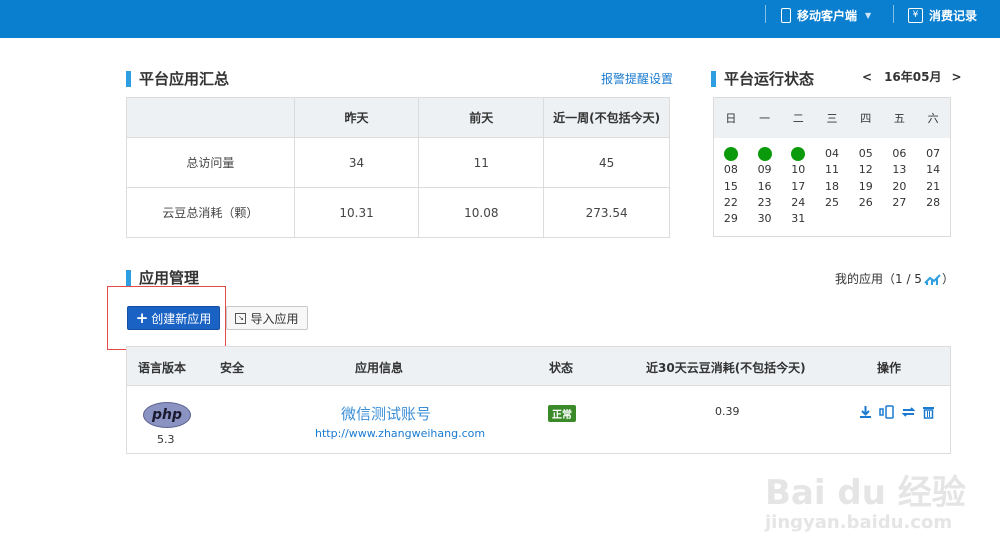 The width and height of the screenshot is (1000, 555). Describe the element at coordinates (915, 15) in the screenshot. I see `yen-icon: ¥` at that location.